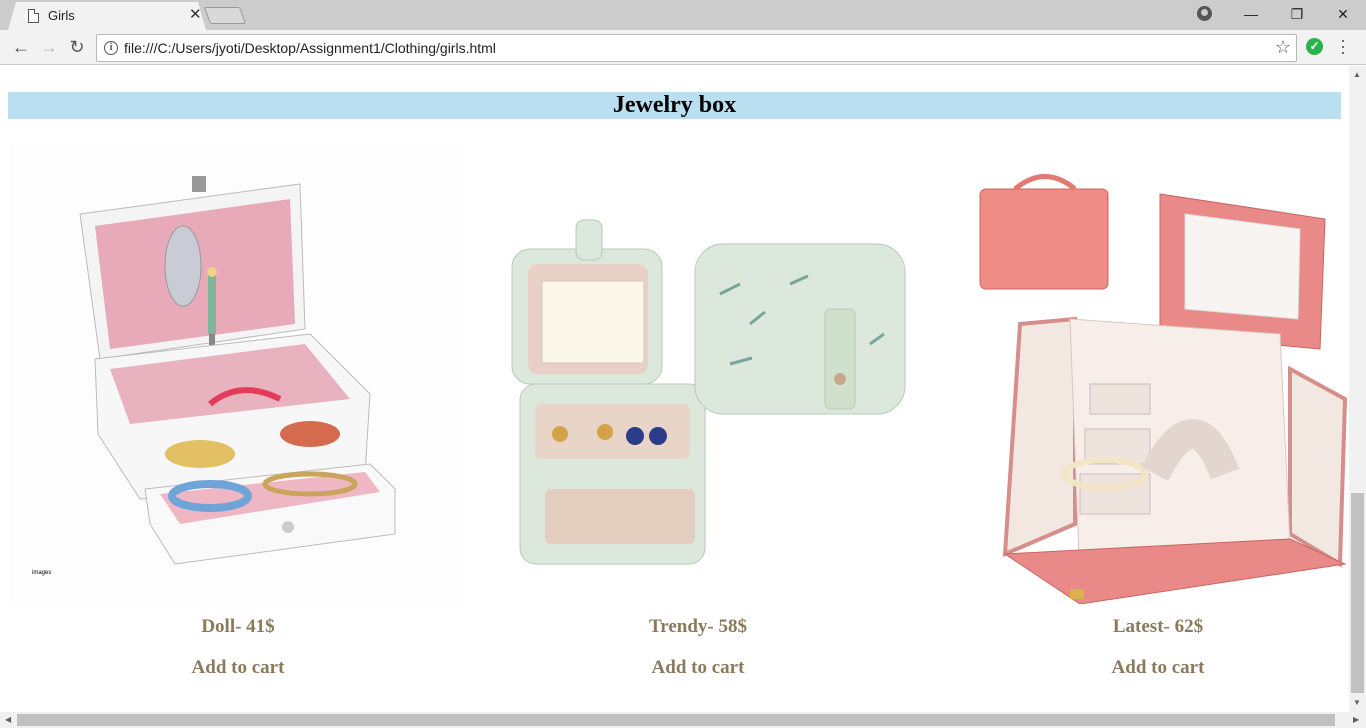 Image resolution: width=1366 pixels, height=728 pixels. I want to click on tab-title: Girls, so click(61, 15).